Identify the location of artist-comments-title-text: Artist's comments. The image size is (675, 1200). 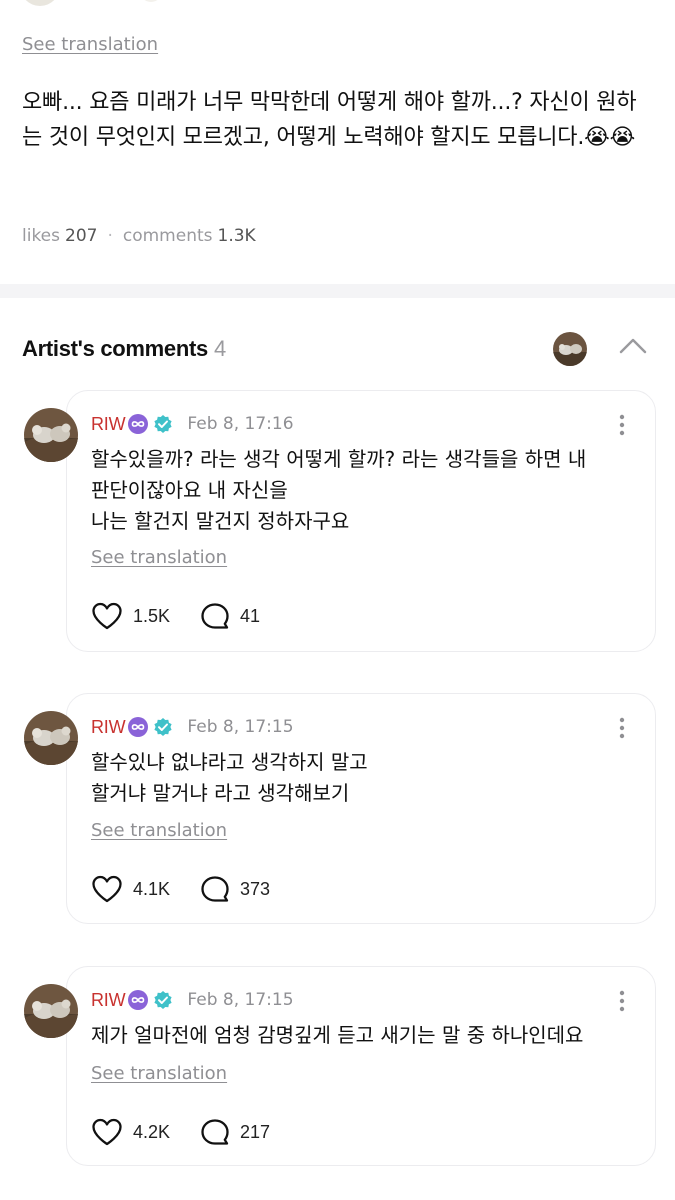
(115, 348).